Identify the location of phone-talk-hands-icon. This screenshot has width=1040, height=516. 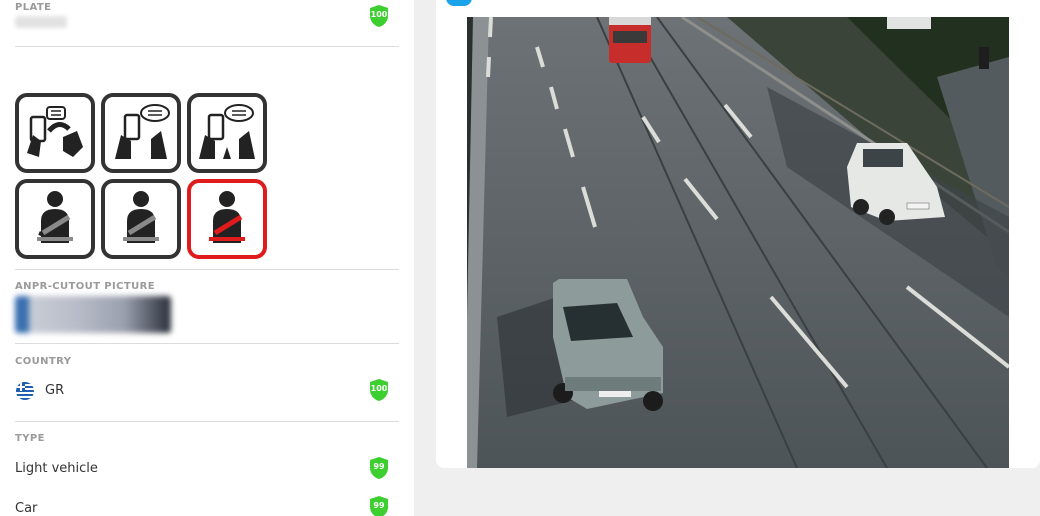
(141, 133).